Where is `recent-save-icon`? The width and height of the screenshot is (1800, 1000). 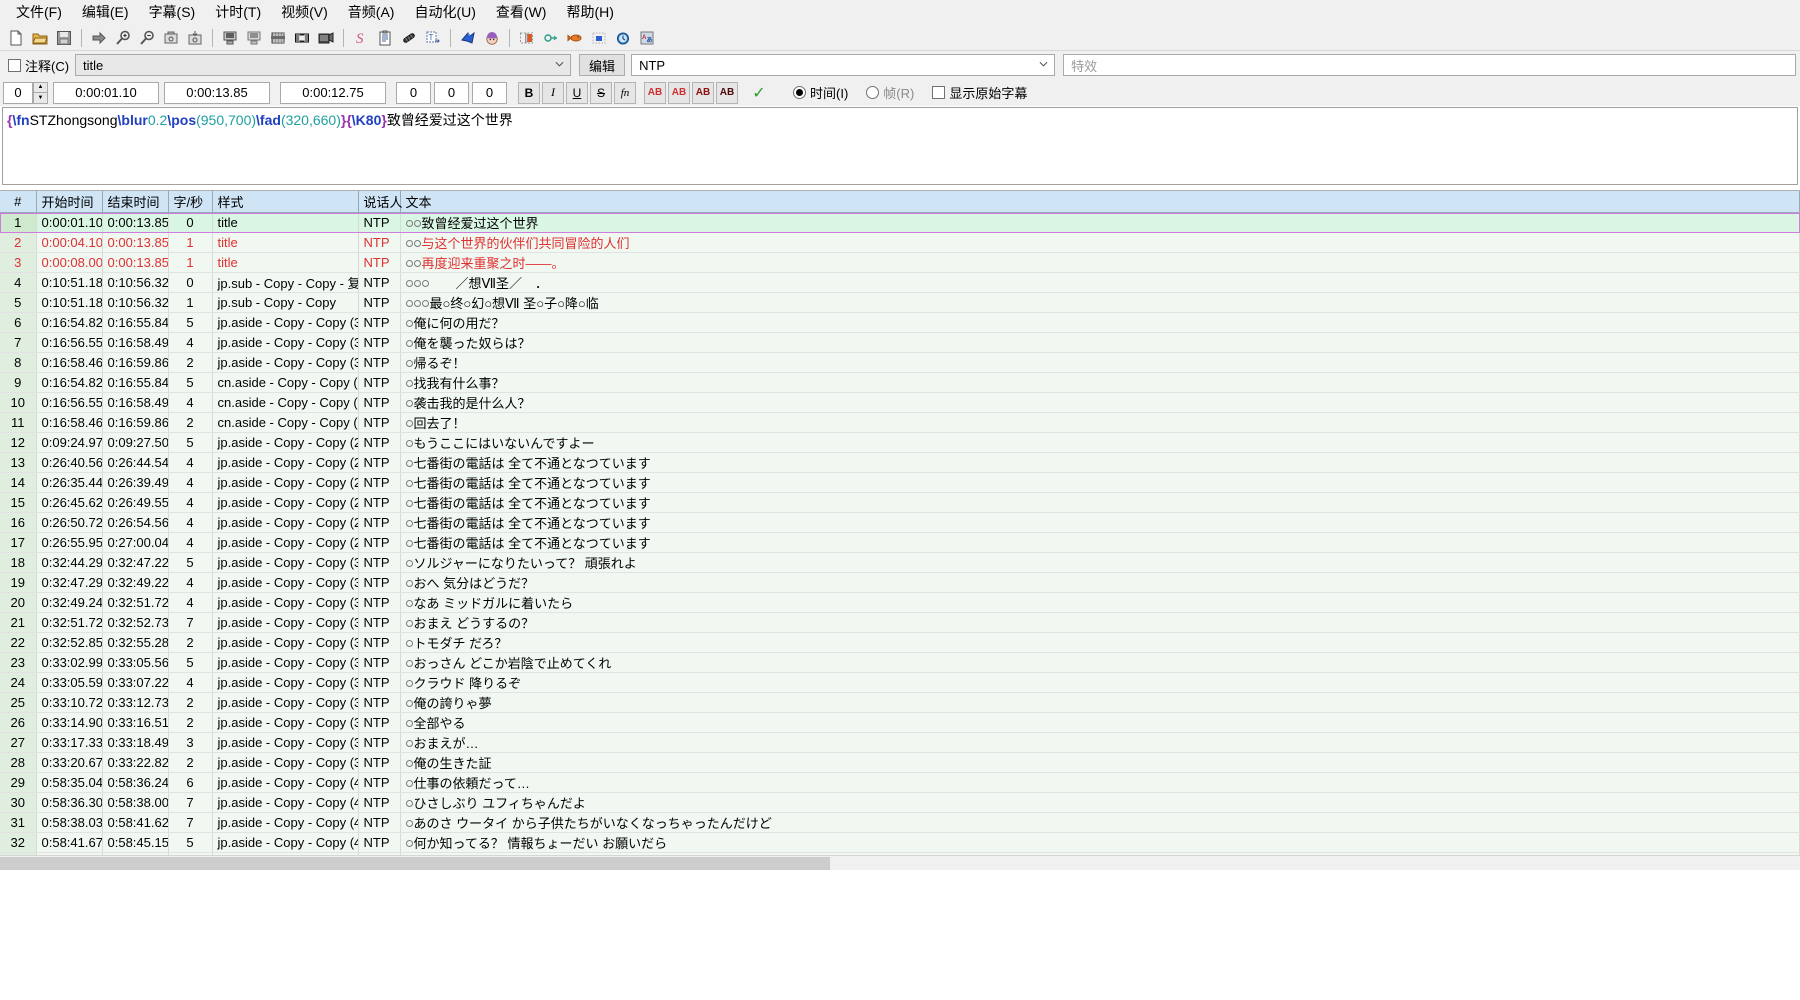 recent-save-icon is located at coordinates (195, 38).